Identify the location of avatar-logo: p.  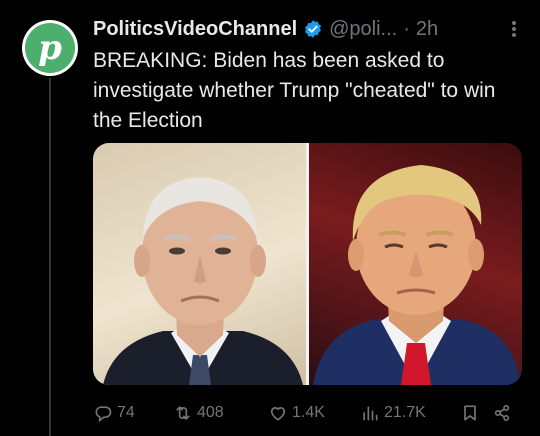
(50, 48).